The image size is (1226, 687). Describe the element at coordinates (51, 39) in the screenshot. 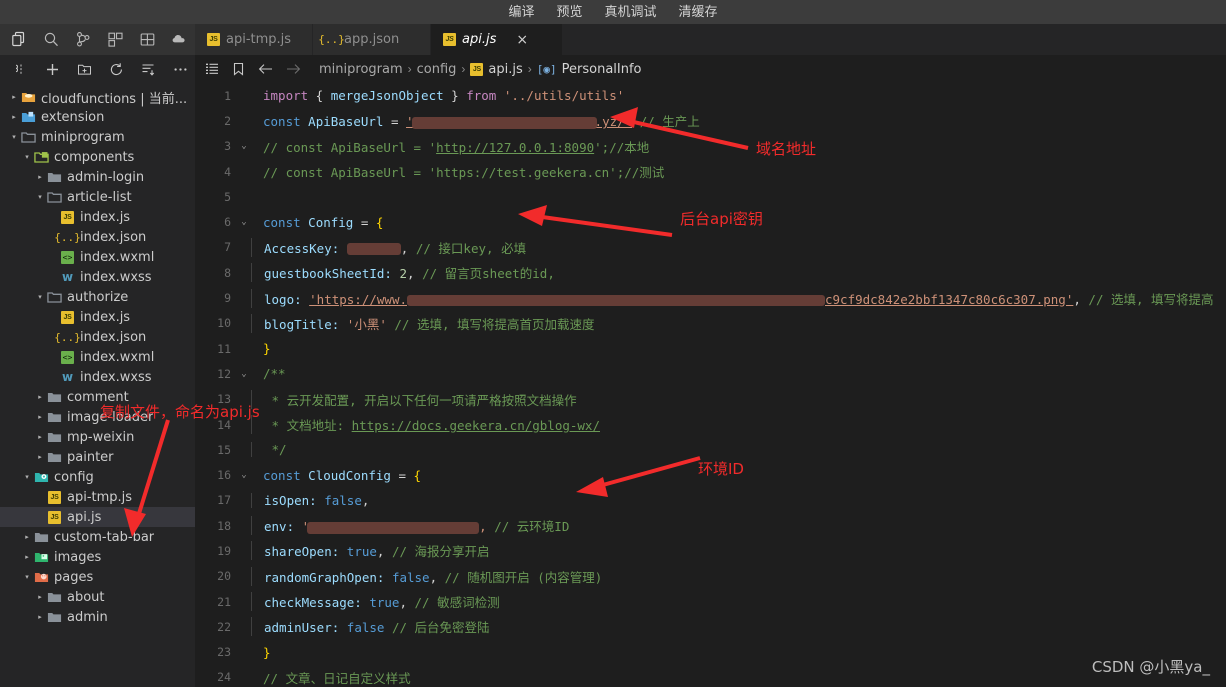

I see `search-icon` at that location.